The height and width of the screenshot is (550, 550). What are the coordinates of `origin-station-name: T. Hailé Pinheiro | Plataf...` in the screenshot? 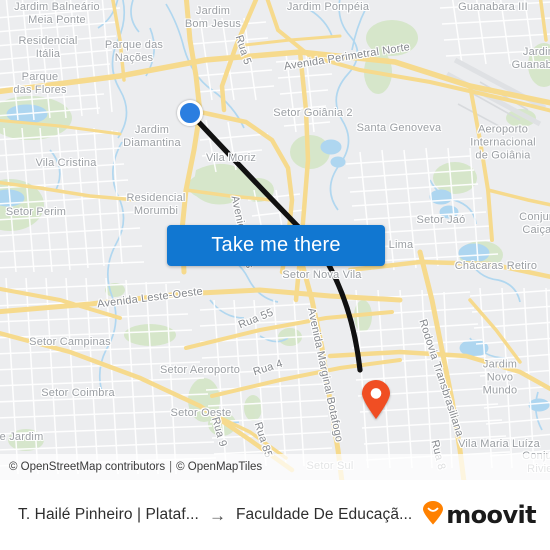 It's located at (108, 515).